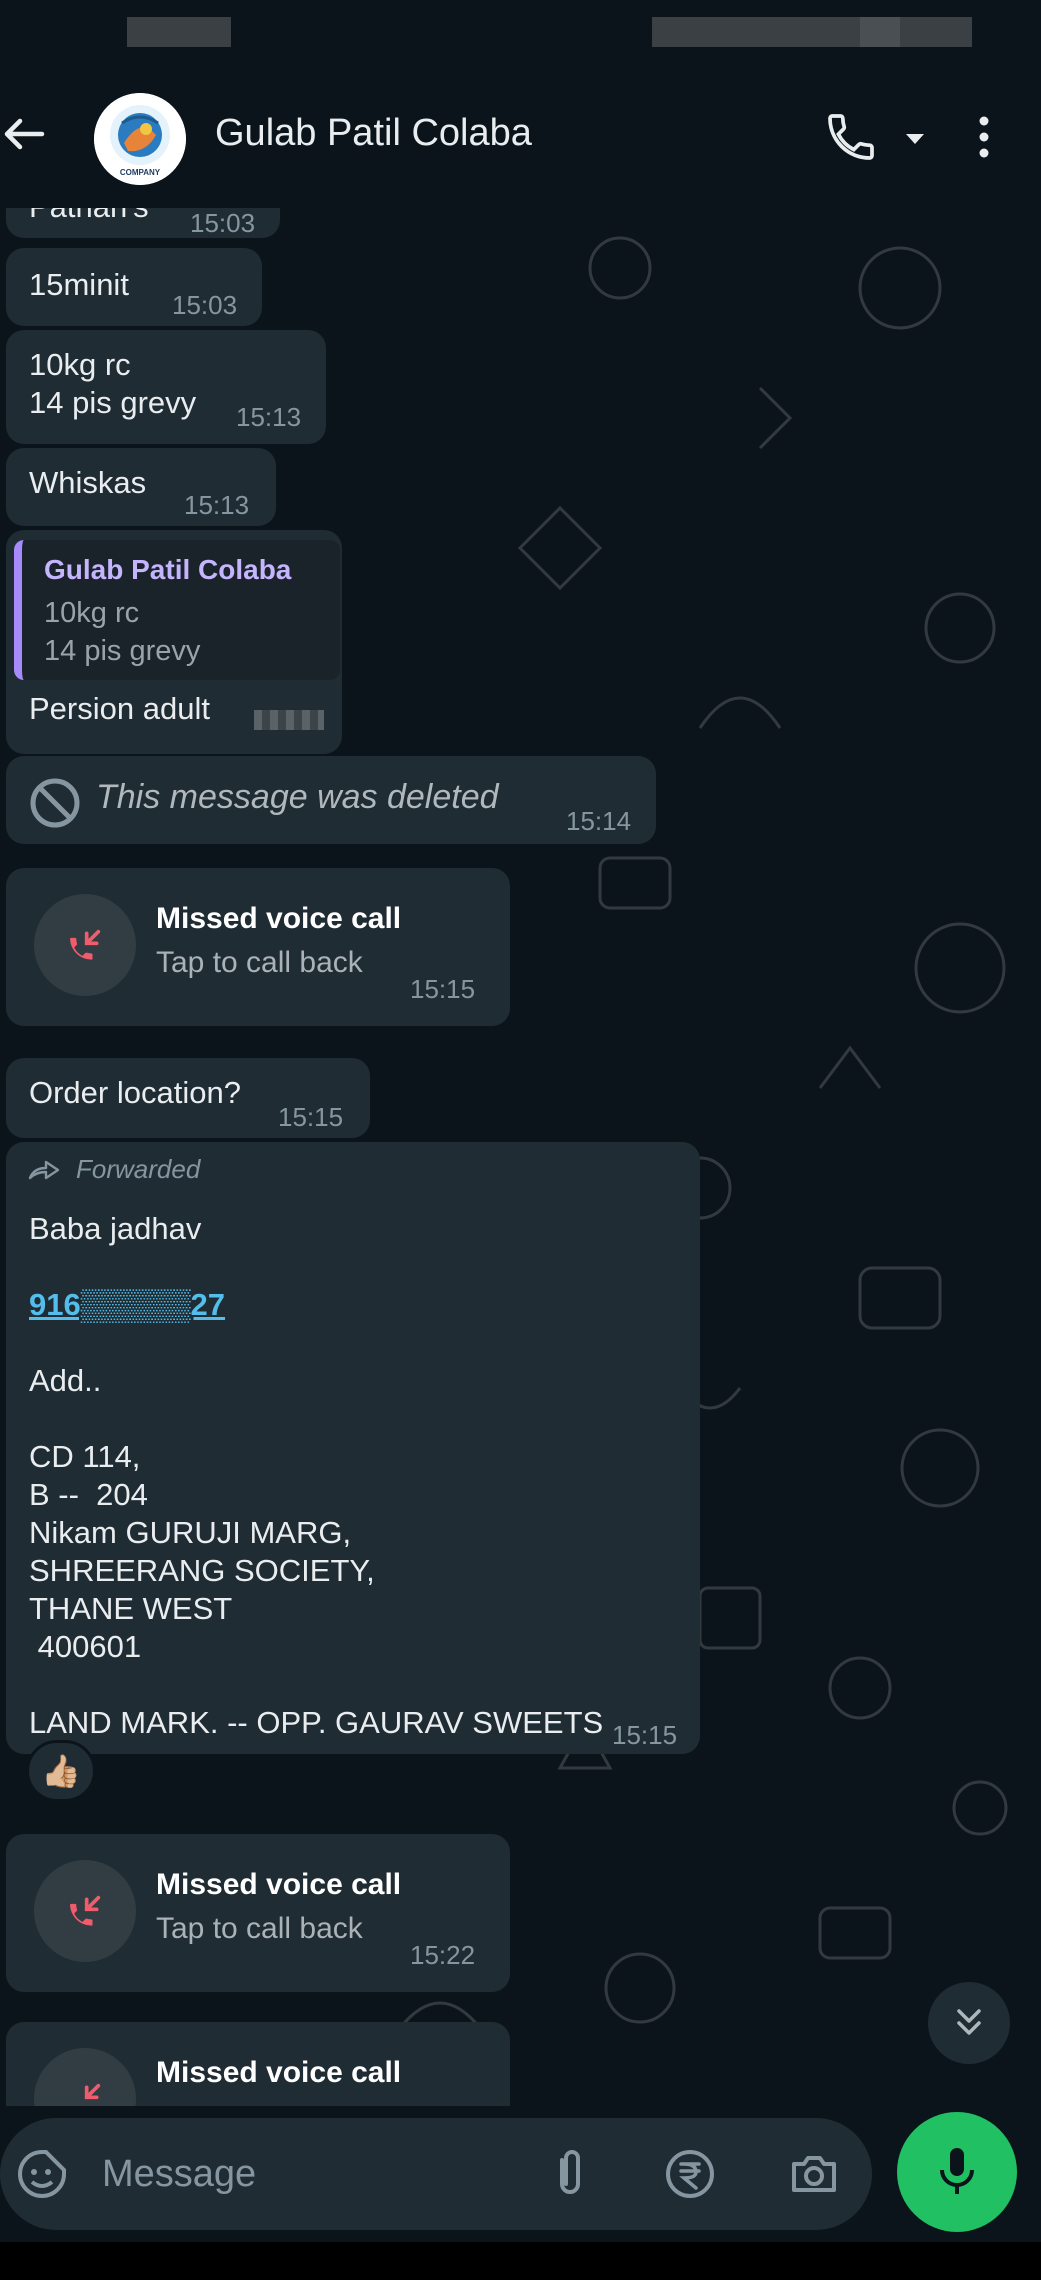 This screenshot has width=1041, height=2280. I want to click on navigation-bar, so click(520, 2261).